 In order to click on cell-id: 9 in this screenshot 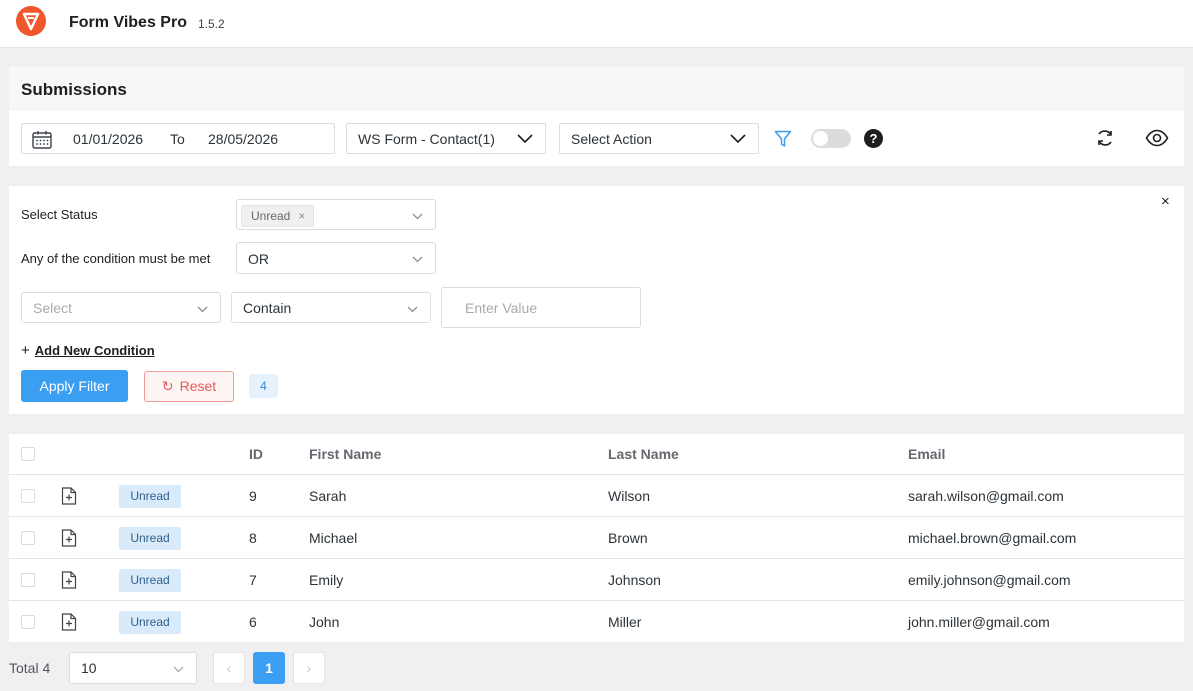, I will do `click(253, 496)`.